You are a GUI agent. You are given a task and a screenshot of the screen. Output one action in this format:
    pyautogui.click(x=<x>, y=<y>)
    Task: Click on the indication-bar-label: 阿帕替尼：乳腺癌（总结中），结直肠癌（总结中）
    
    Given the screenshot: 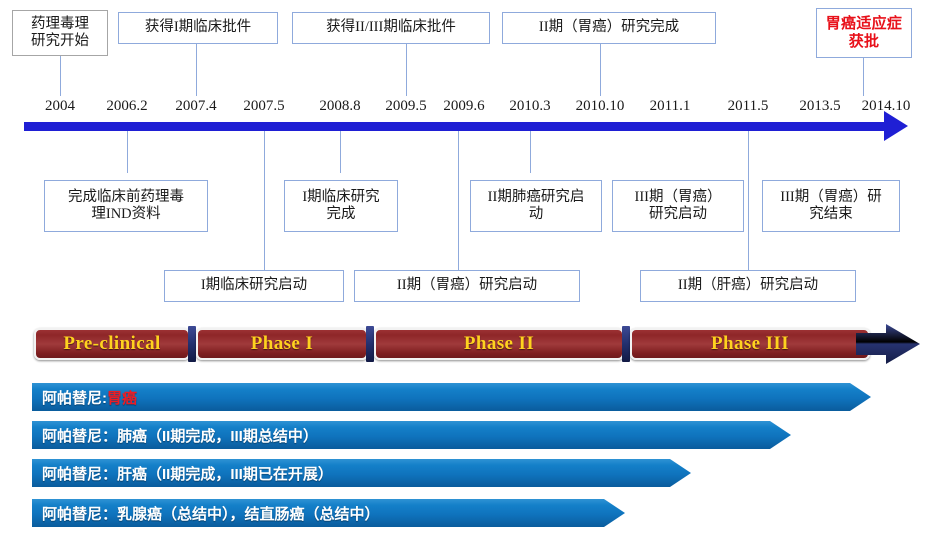 What is the action you would take?
    pyautogui.click(x=211, y=513)
    